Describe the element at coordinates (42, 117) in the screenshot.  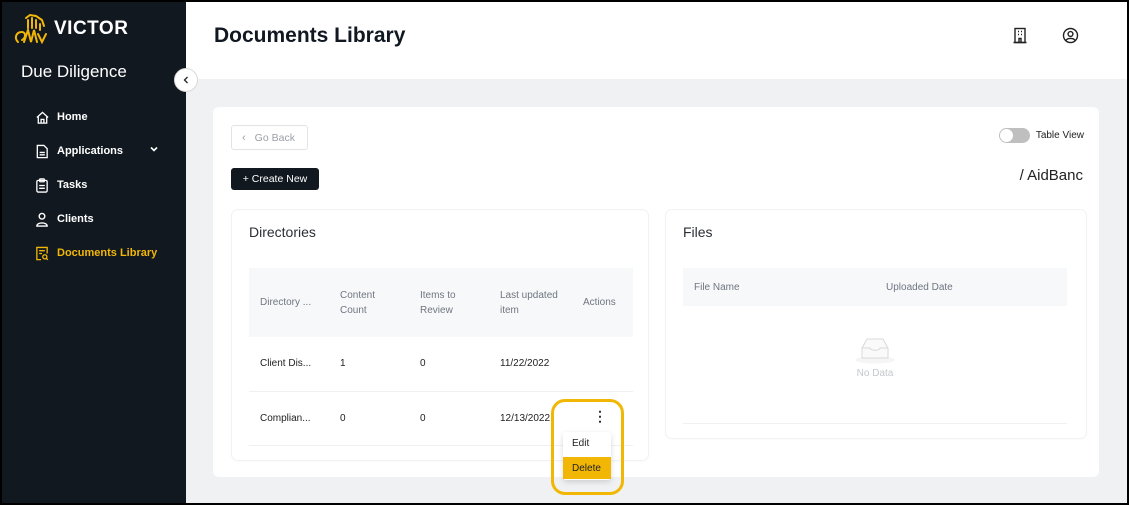
I see `home-icon` at that location.